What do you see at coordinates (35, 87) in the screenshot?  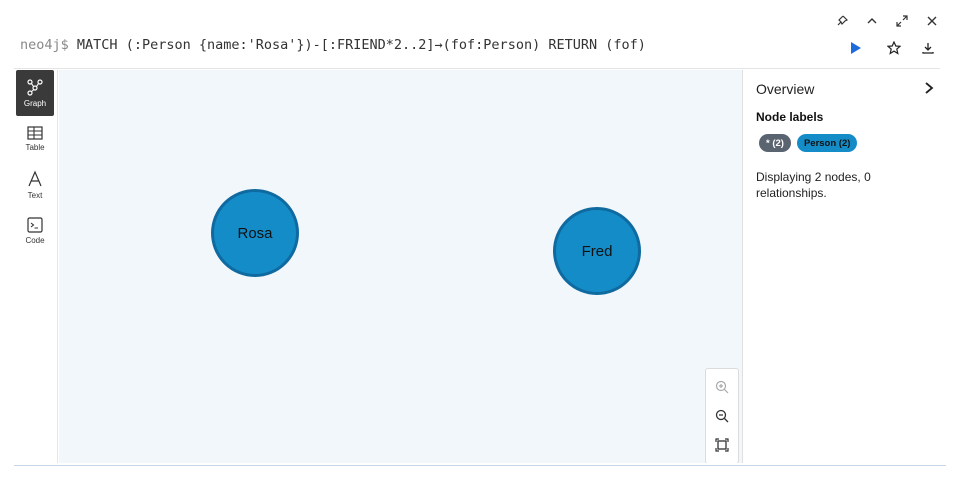 I see `graph-icon` at bounding box center [35, 87].